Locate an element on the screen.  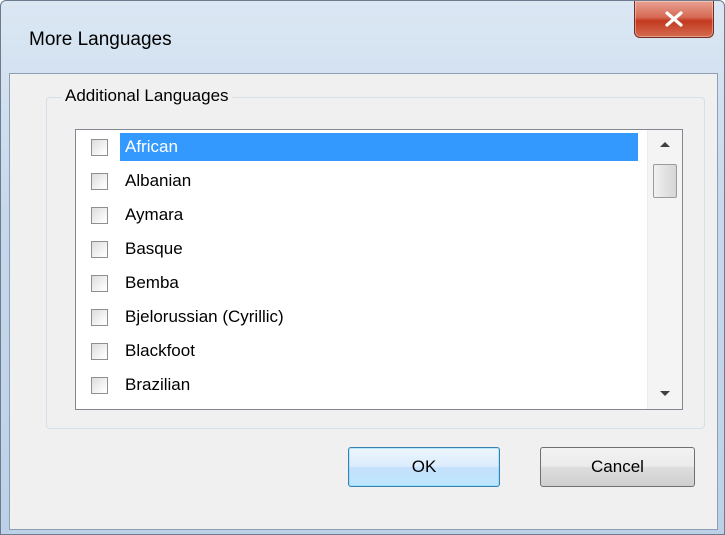
close-icon is located at coordinates (674, 19).